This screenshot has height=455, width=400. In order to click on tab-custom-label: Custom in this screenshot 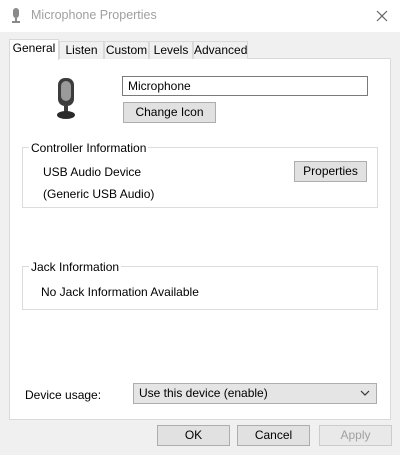, I will do `click(126, 50)`.